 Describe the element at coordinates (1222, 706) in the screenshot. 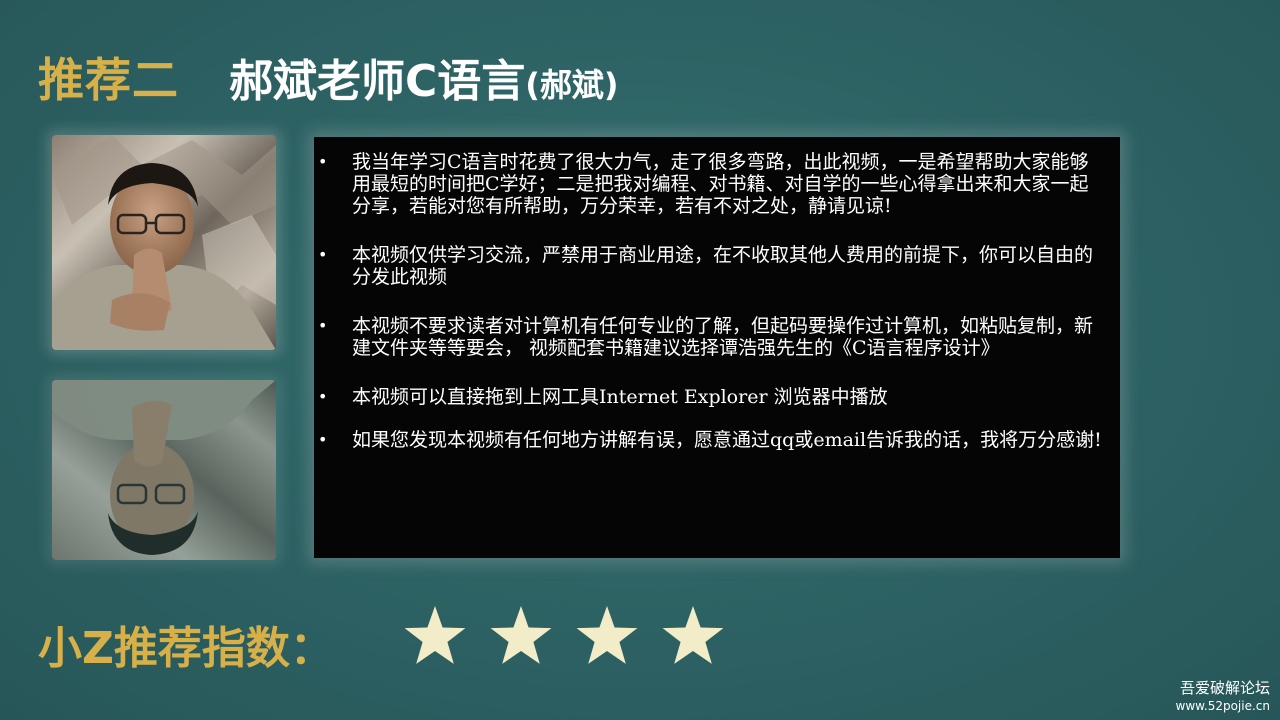

I see `watermark-url: www.52pojie.cn` at that location.